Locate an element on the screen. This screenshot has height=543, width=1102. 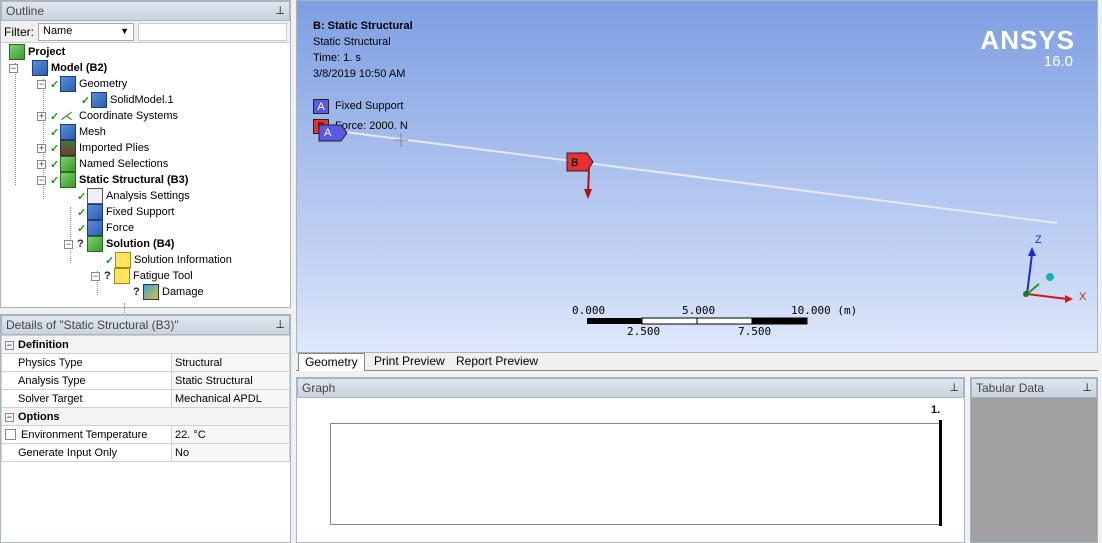
tree-item-force: ✓ Force is located at coordinates (105, 228).